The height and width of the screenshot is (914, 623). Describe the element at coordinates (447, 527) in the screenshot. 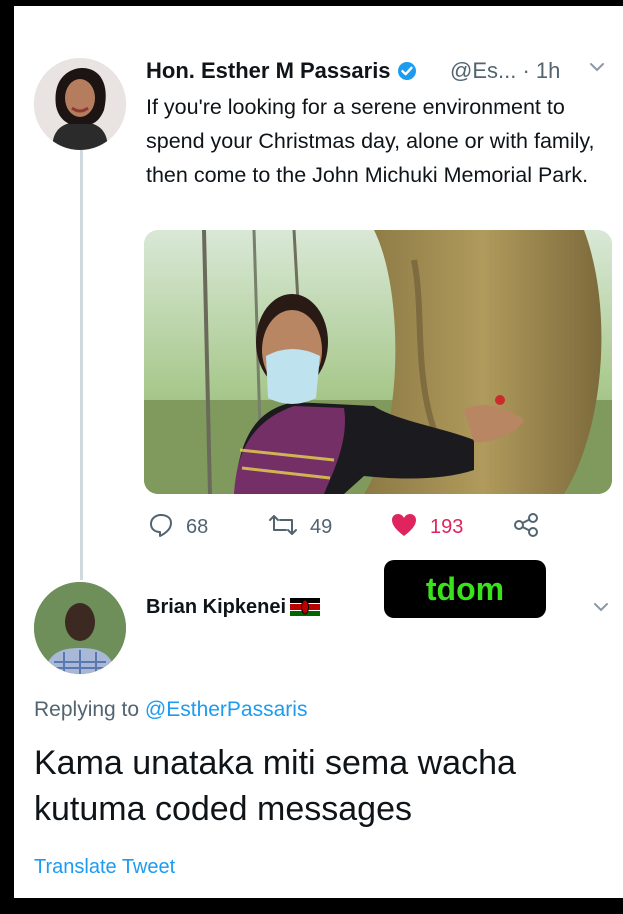

I see `like-count: 193` at that location.